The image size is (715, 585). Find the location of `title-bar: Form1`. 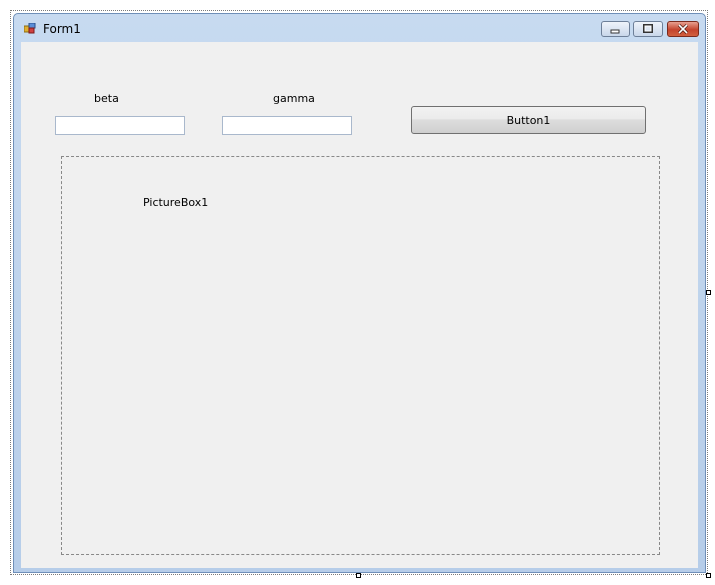

title-bar: Form1 is located at coordinates (359, 28).